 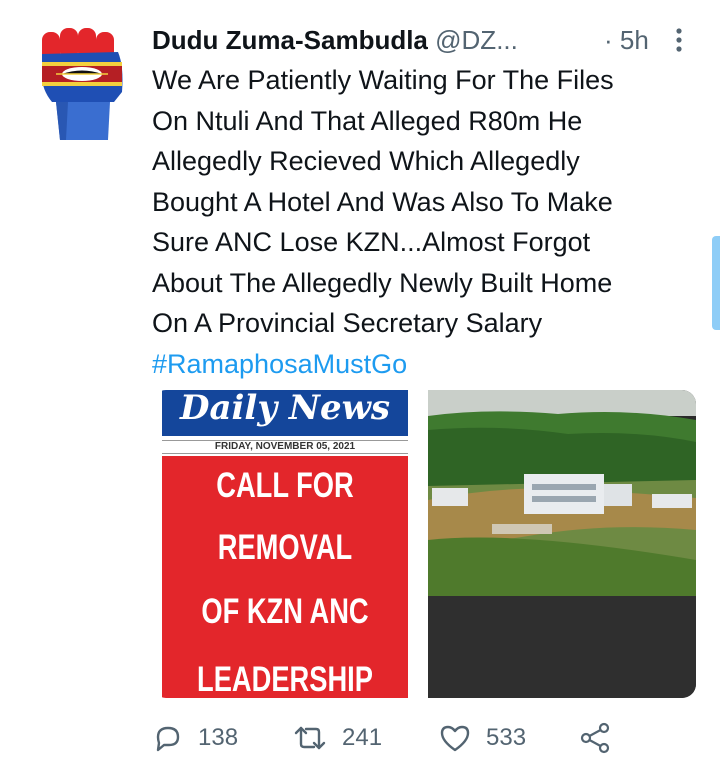 I want to click on hashtag-link: #RamaphosaMustGo, so click(x=422, y=364).